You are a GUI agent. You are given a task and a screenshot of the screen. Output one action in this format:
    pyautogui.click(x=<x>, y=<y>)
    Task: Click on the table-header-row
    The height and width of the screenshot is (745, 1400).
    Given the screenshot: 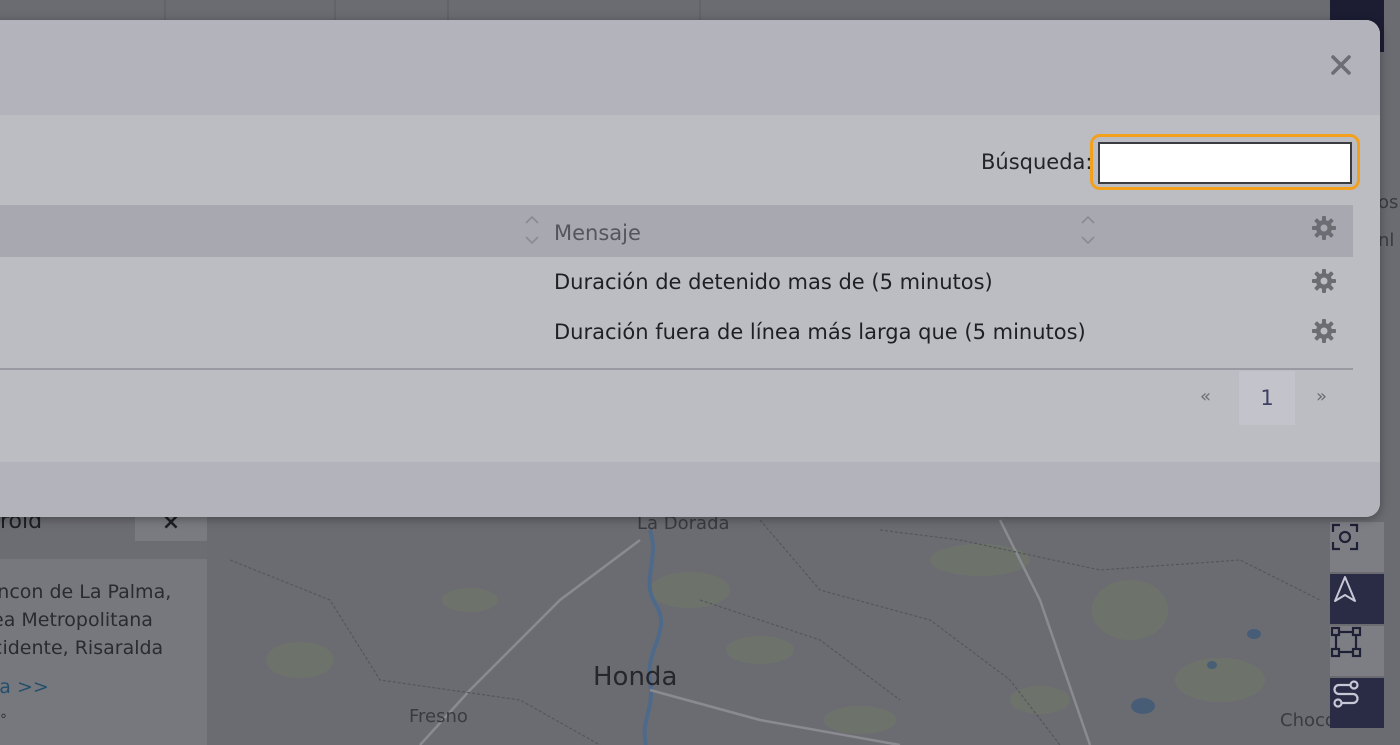 What is the action you would take?
    pyautogui.click(x=676, y=231)
    